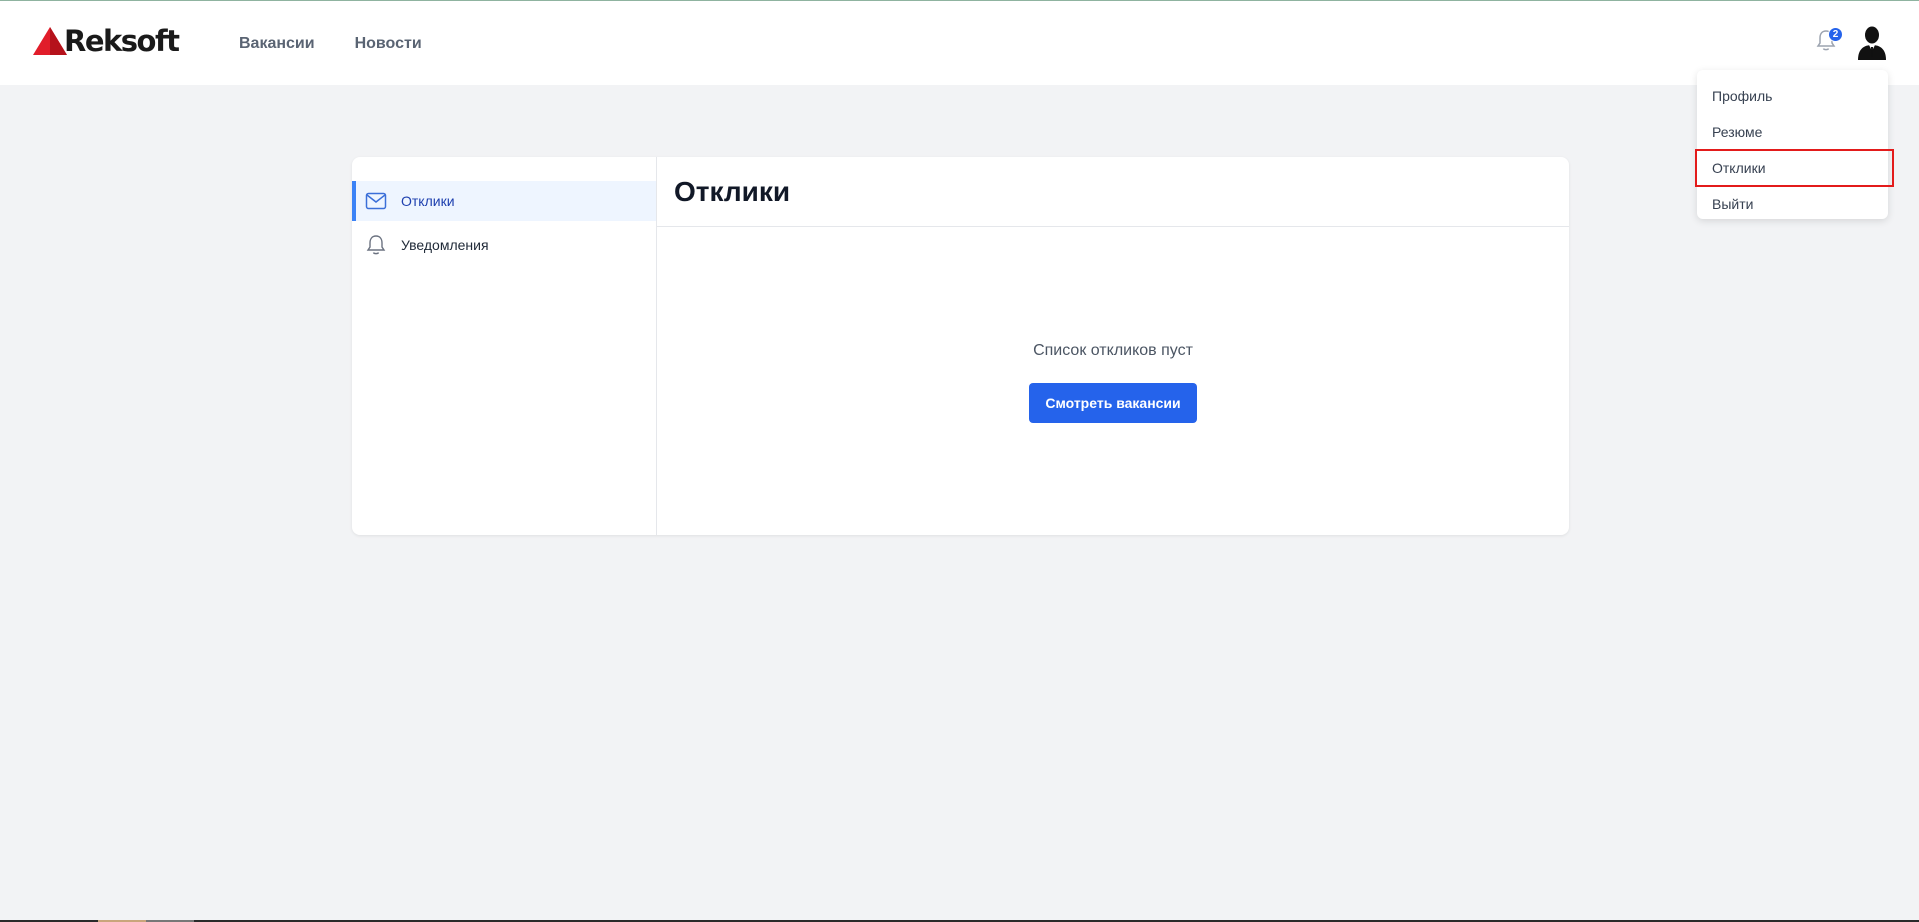  Describe the element at coordinates (1835, 34) in the screenshot. I see `notification-count-badge: 2` at that location.